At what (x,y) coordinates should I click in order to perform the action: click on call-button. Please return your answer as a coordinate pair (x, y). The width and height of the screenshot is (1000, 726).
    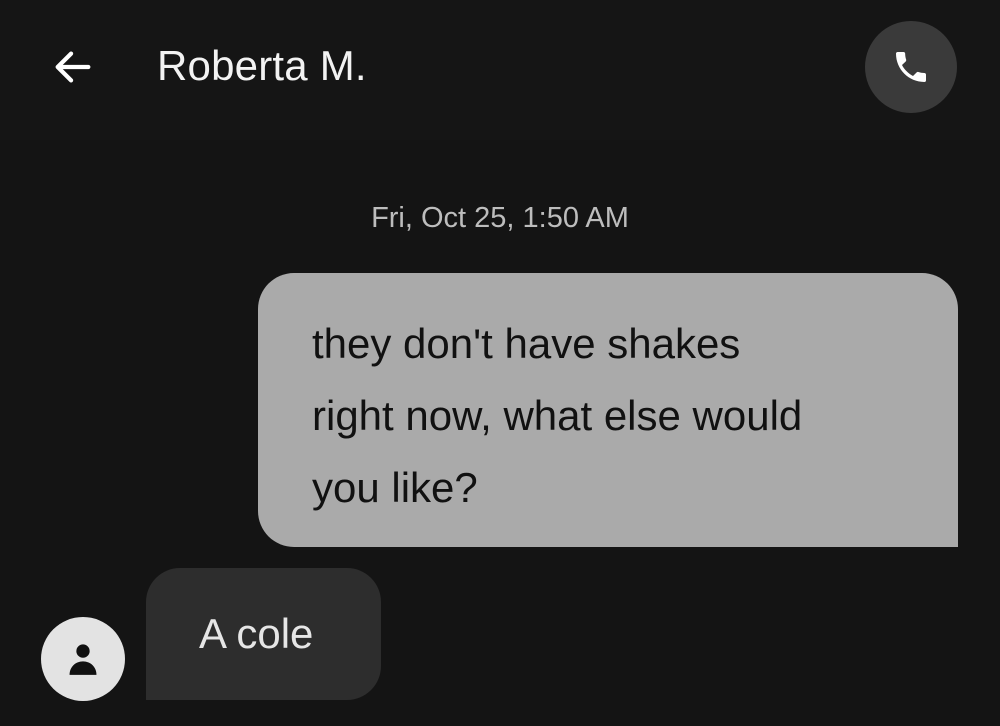
    Looking at the image, I should click on (911, 67).